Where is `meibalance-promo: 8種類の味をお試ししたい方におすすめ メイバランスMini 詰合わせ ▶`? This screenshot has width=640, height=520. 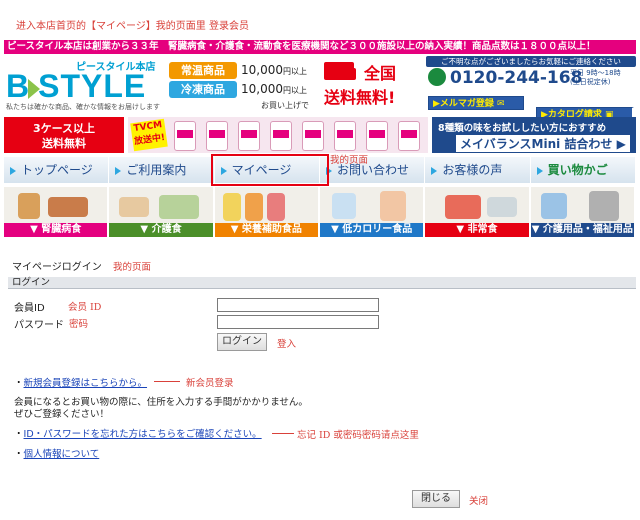 meibalance-promo: 8種類の味をお試ししたい方におすすめ メイバランスMini 詰合わせ ▶ is located at coordinates (534, 135).